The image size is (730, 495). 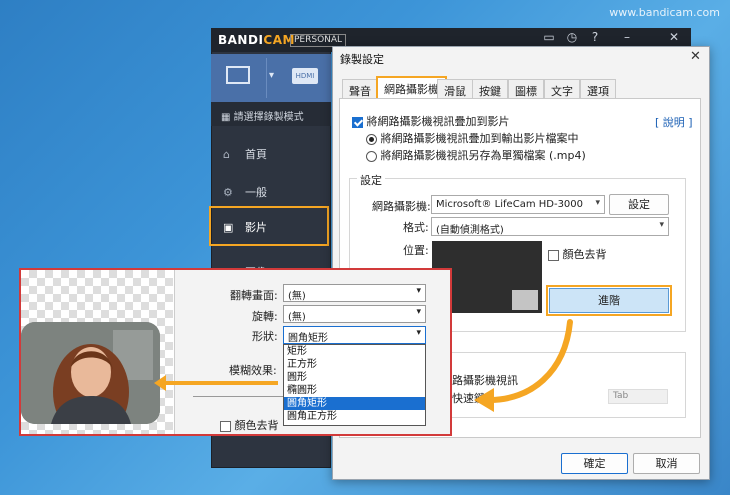 What do you see at coordinates (253, 370) in the screenshot?
I see `blur-label: 模糊效果:` at bounding box center [253, 370].